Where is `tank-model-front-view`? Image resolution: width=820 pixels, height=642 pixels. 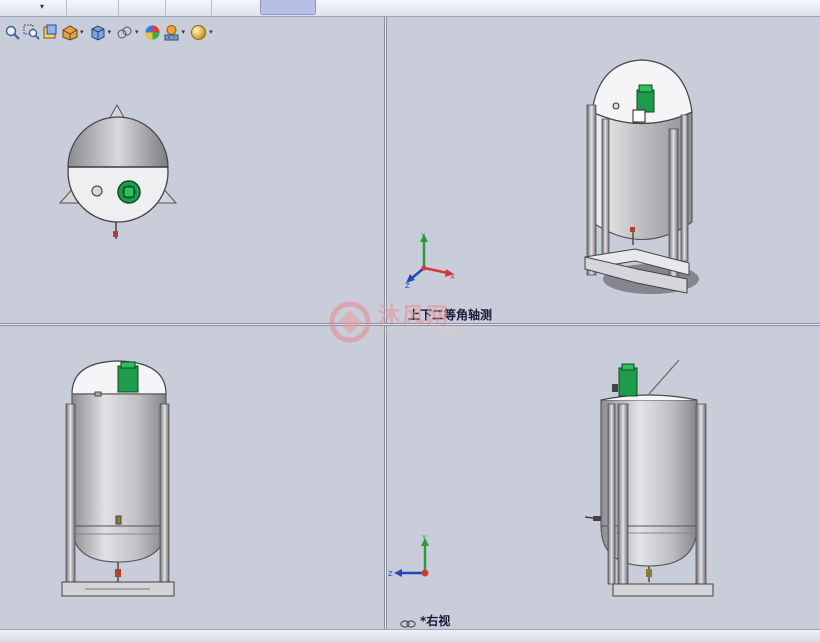
tank-model-front-view is located at coordinates (118, 478).